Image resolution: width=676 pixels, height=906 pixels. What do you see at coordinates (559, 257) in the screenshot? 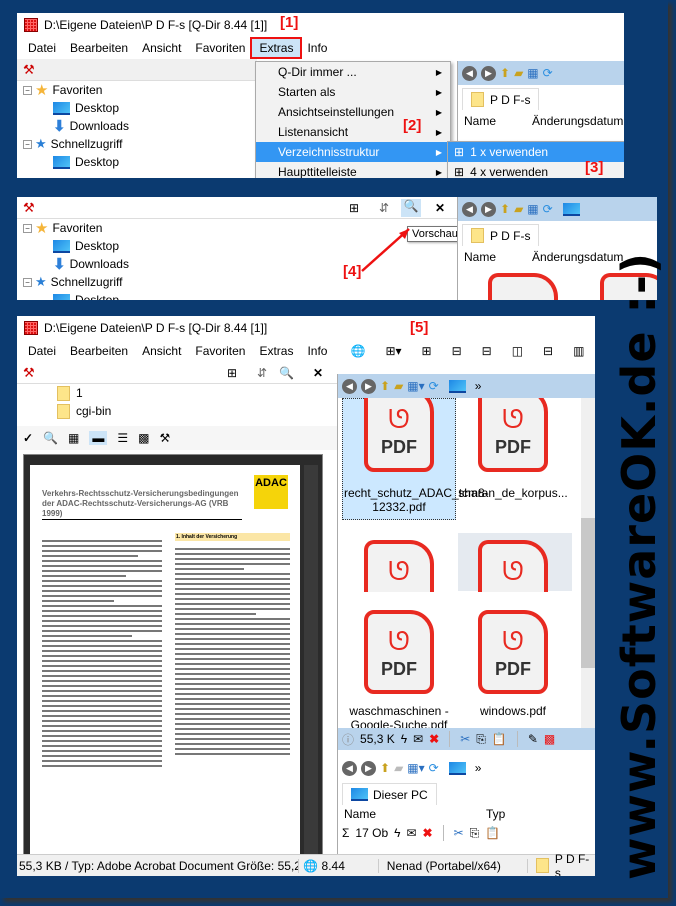
I see `col-date: Änderungsdatum` at bounding box center [559, 257].